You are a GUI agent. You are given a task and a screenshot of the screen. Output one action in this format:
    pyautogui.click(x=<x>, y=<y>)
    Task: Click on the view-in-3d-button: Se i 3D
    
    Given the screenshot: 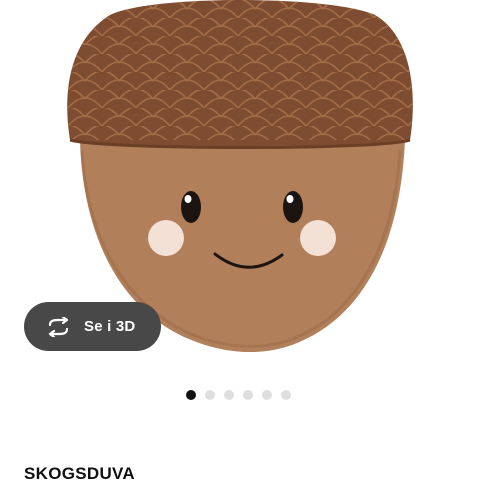 What is the action you would take?
    pyautogui.click(x=92, y=326)
    